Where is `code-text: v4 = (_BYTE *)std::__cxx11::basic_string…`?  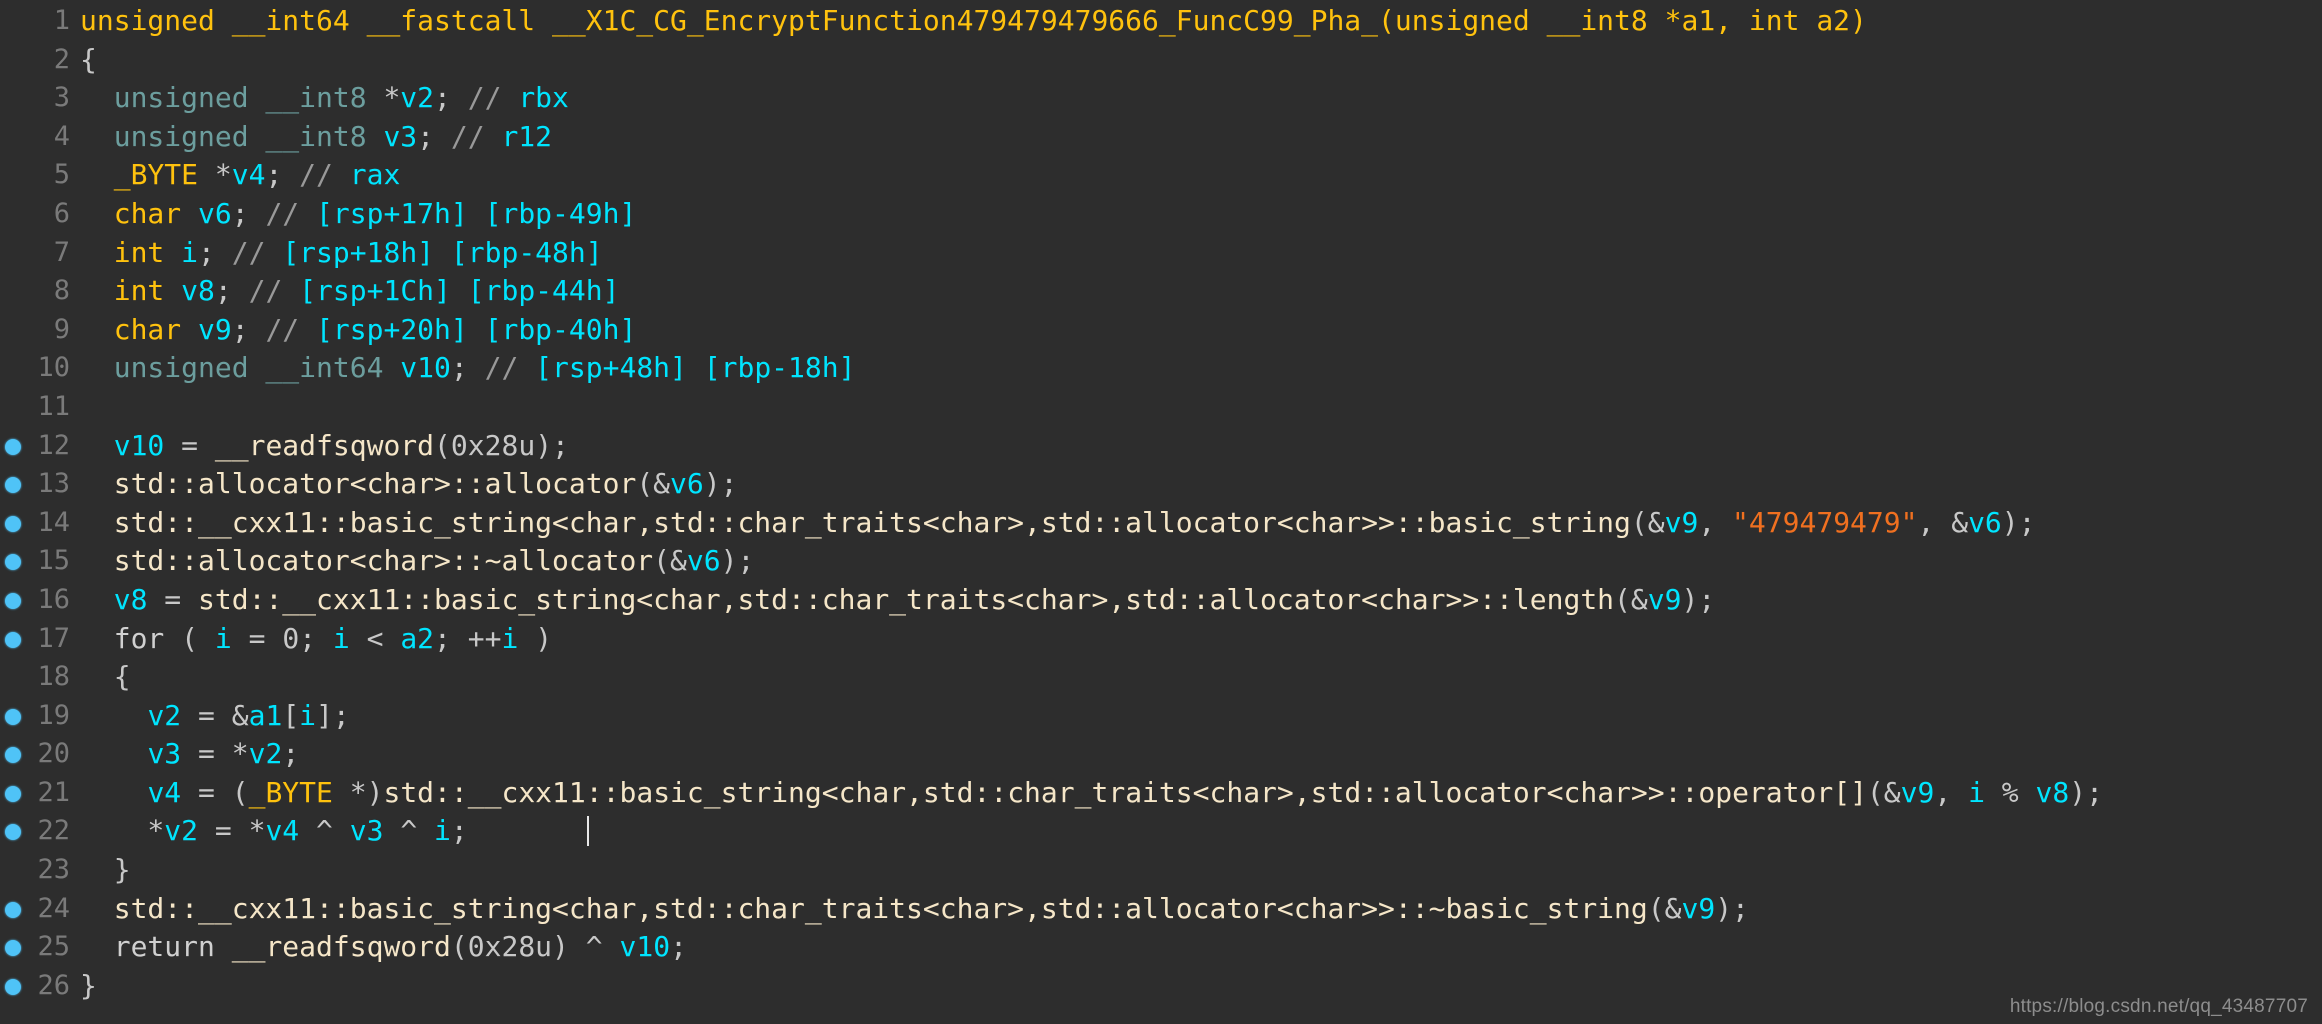 code-text: v4 = (_BYTE *)std::__cxx11::basic_string… is located at coordinates (1196, 793).